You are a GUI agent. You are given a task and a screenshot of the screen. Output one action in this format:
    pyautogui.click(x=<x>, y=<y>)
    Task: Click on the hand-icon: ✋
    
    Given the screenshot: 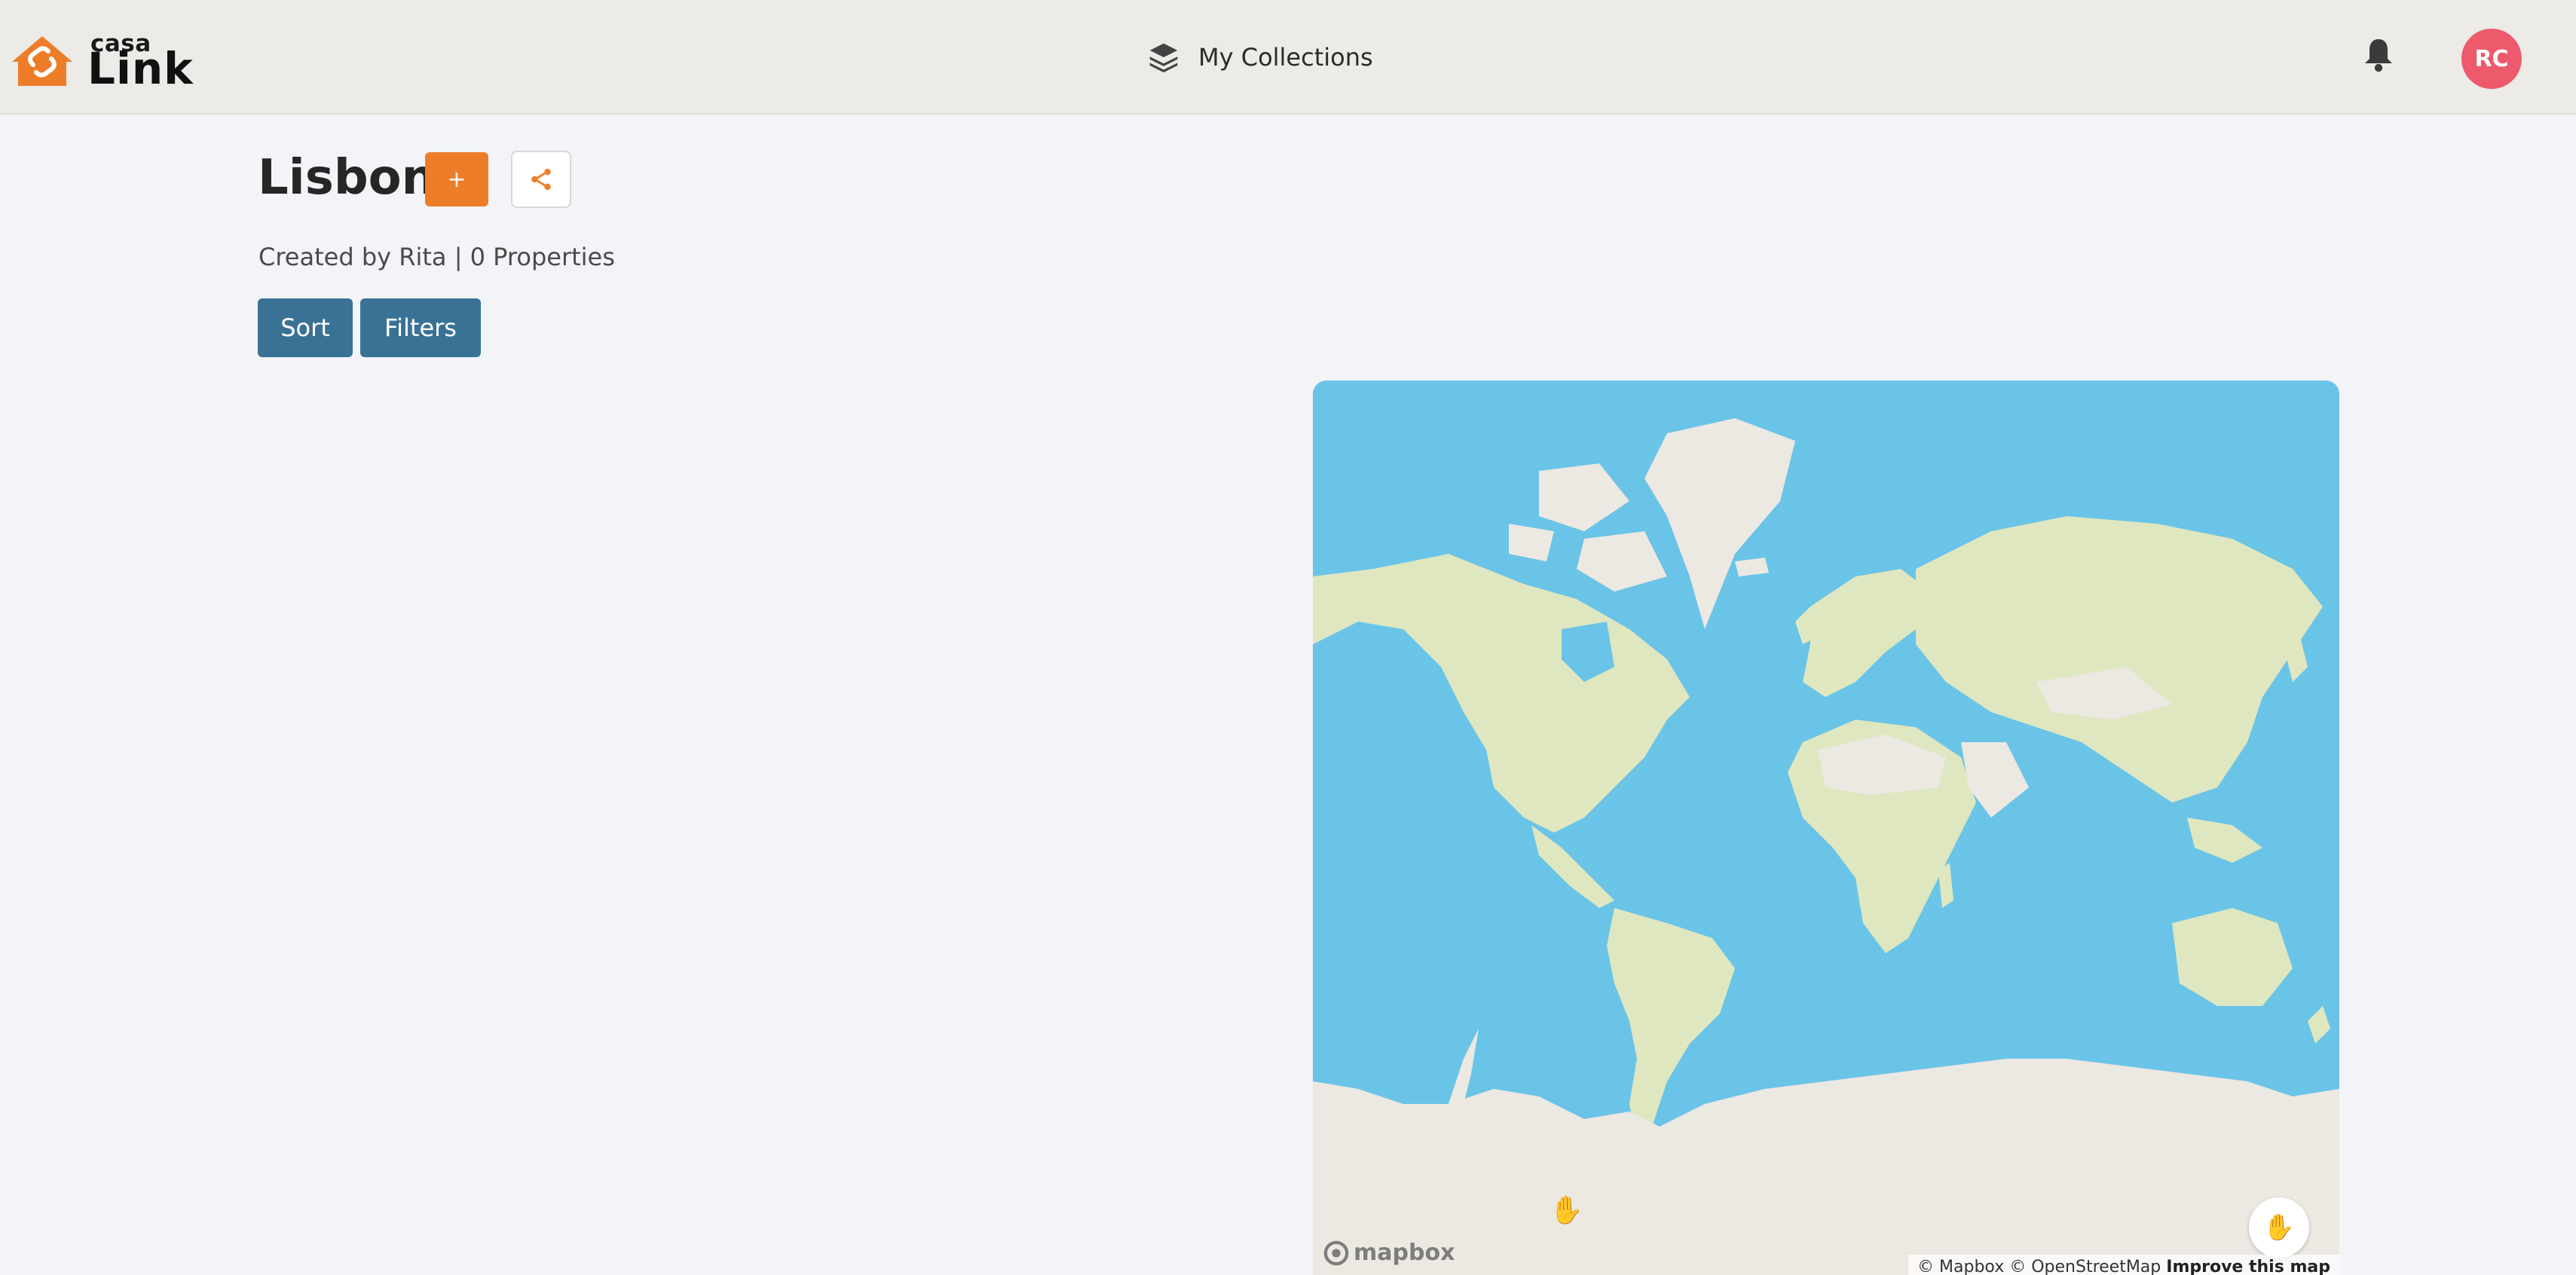 What is the action you would take?
    pyautogui.click(x=2279, y=1227)
    